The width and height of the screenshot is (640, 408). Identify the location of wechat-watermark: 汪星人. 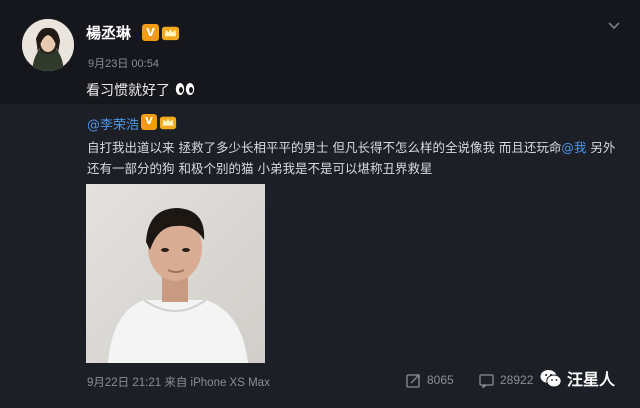
(577, 378).